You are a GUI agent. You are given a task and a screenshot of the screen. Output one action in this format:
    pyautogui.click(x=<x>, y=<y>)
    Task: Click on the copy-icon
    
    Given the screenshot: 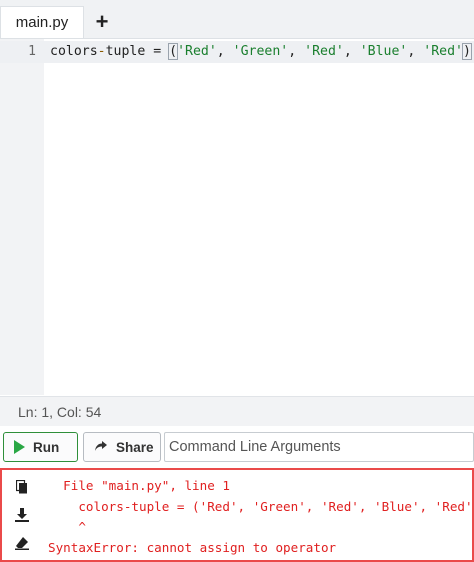 What is the action you would take?
    pyautogui.click(x=22, y=487)
    